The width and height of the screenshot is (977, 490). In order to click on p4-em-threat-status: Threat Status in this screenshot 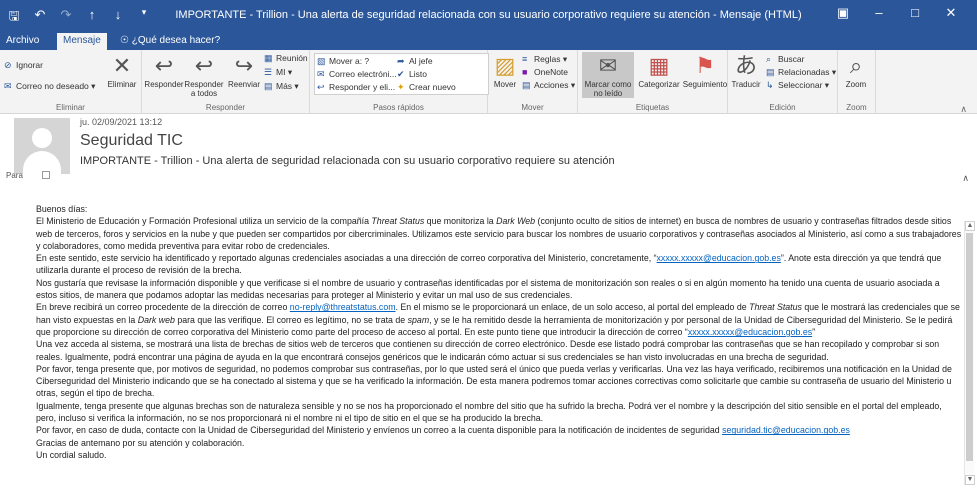, I will do `click(775, 307)`.